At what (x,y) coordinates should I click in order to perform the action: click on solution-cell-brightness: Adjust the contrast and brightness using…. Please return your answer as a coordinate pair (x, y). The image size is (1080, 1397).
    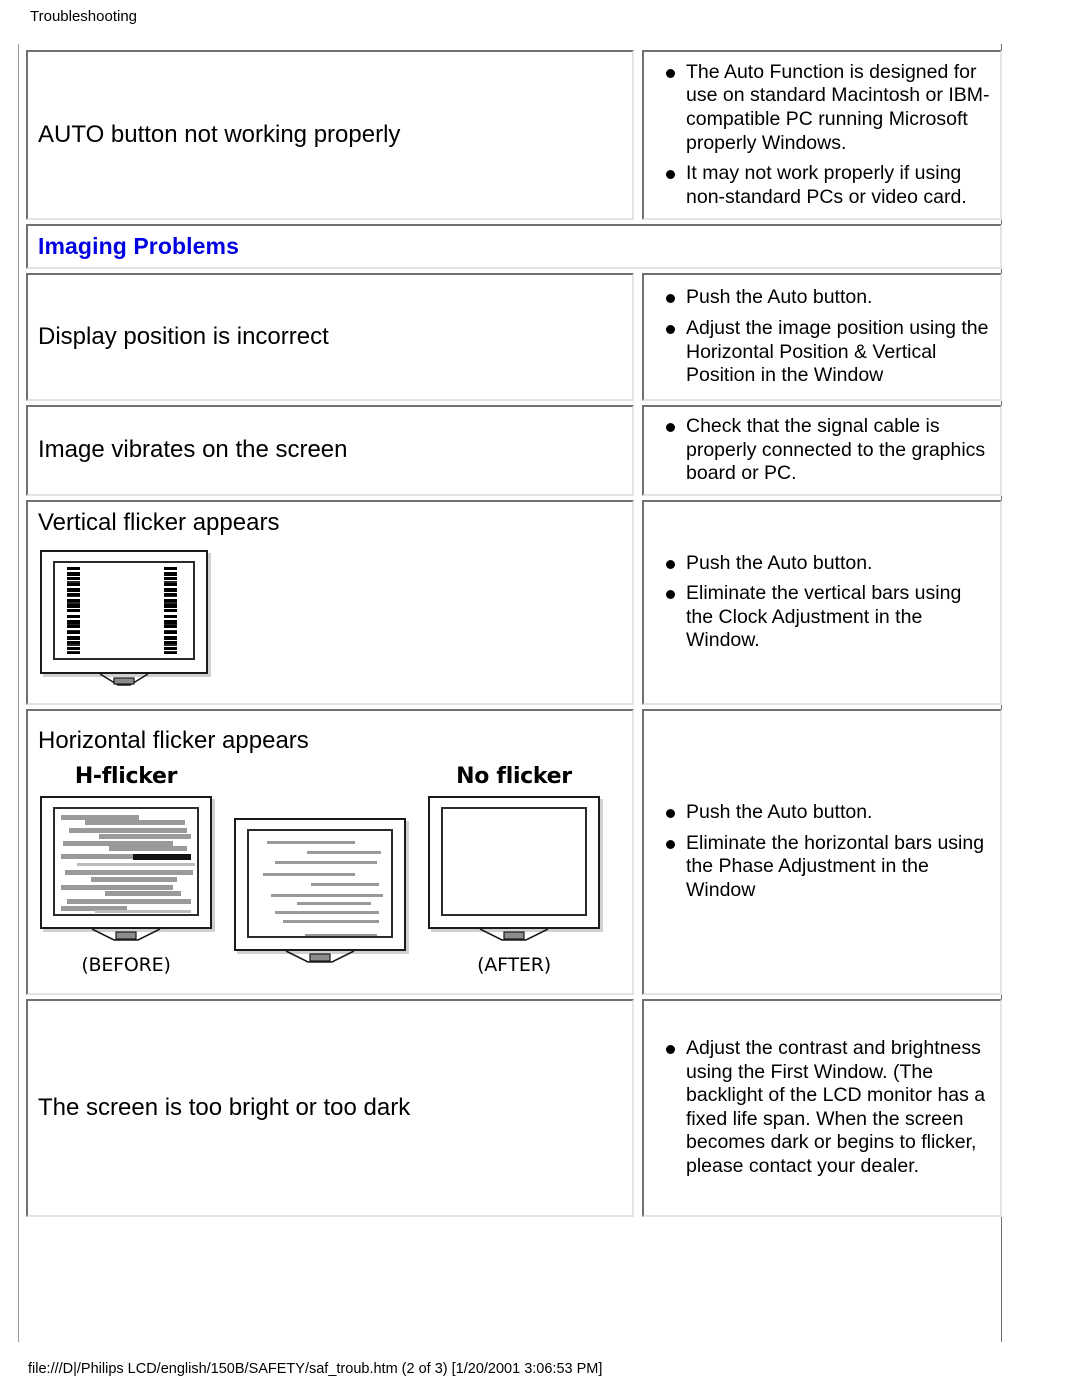
    Looking at the image, I should click on (822, 1107).